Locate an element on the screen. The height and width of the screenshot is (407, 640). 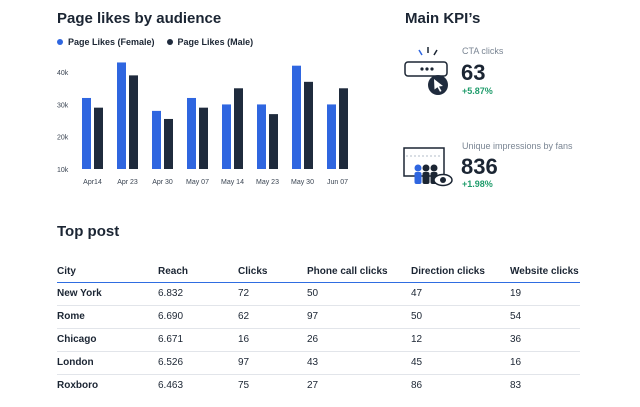
x-tick-label: May 30 is located at coordinates (302, 182).